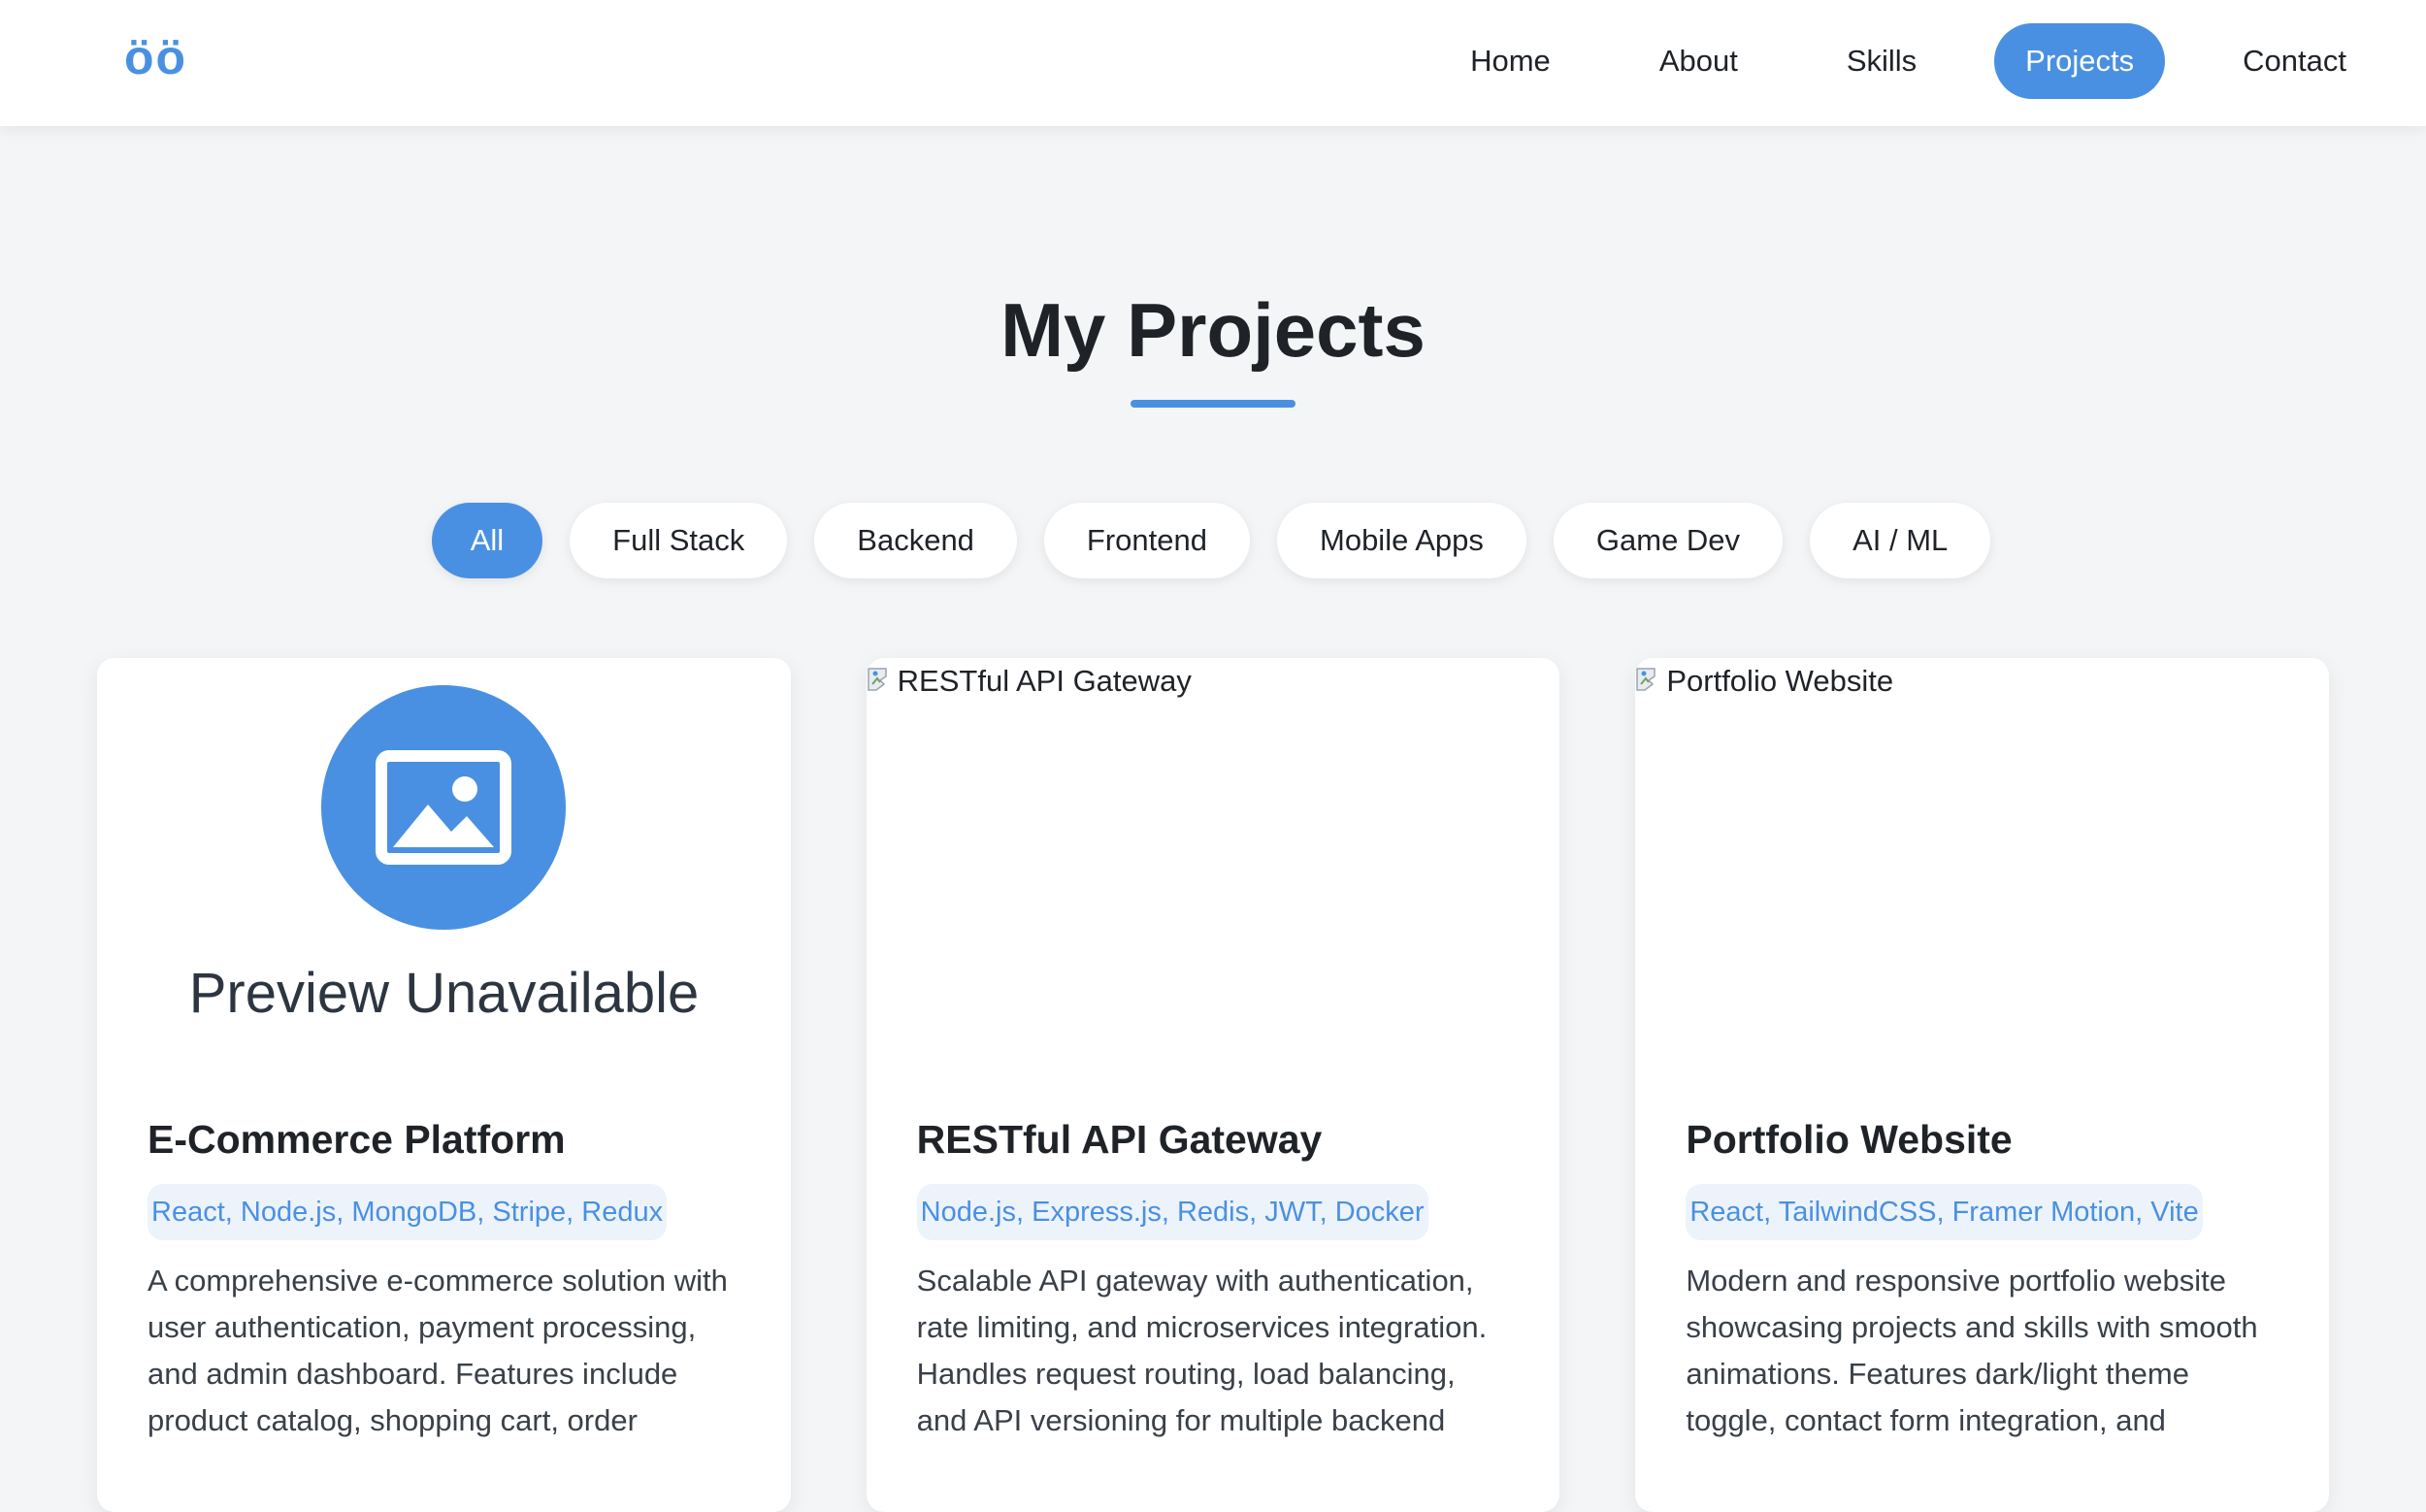 This screenshot has height=1512, width=2426. Describe the element at coordinates (1044, 681) in the screenshot. I see `image-alt-text: RESTful API Gateway` at that location.